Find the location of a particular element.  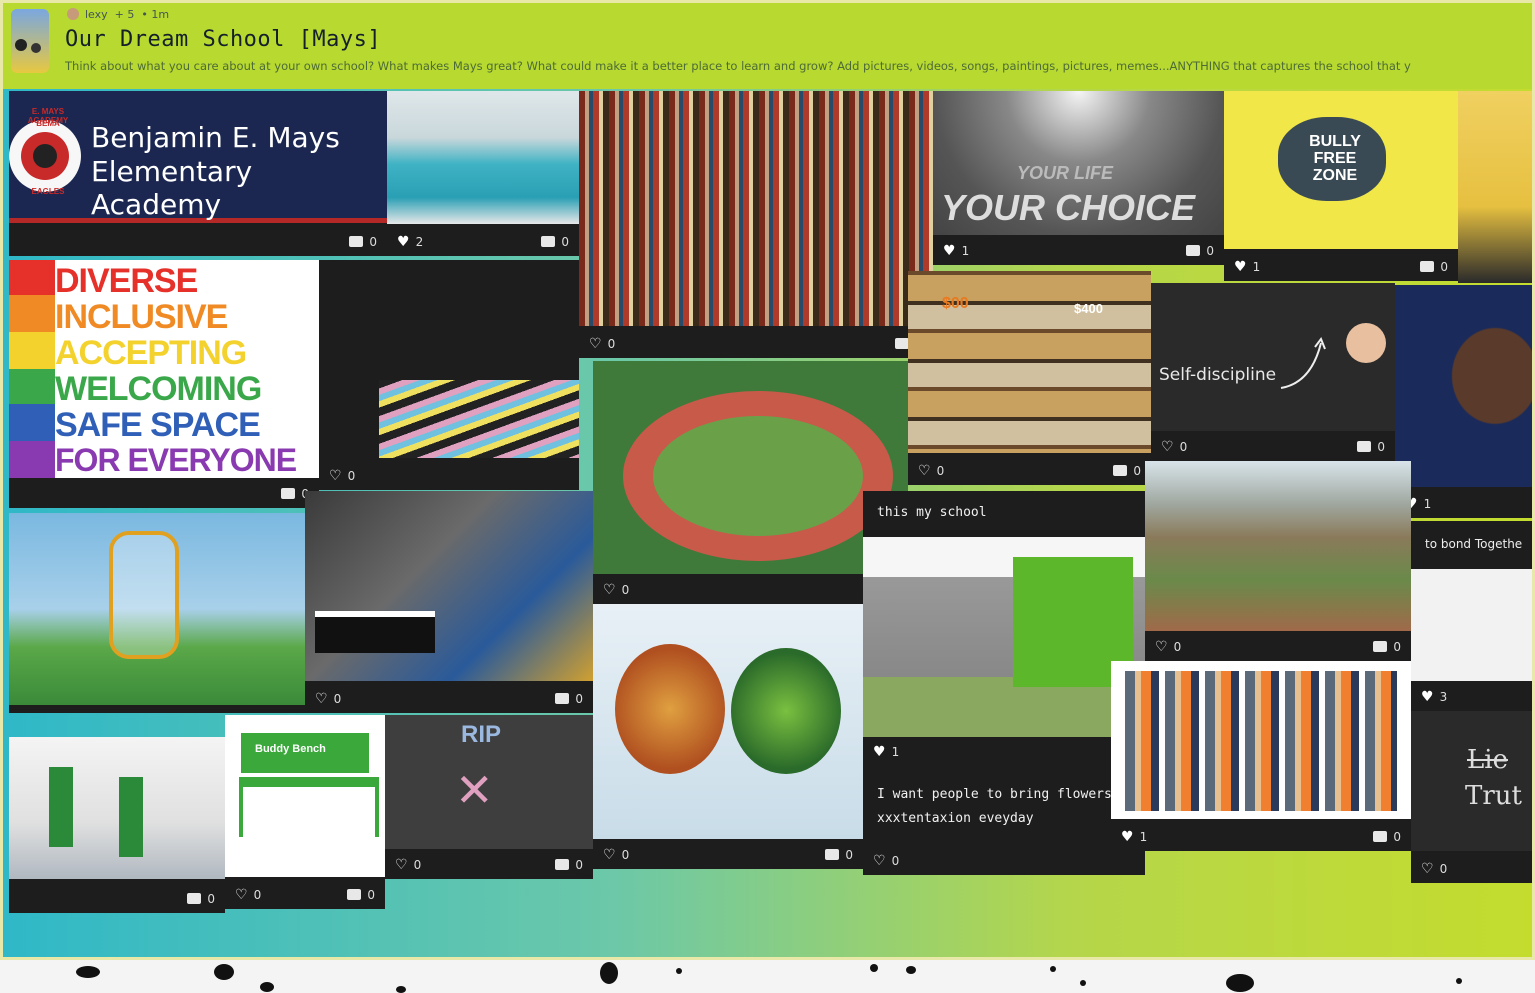

arrow-up-icon is located at coordinates (1333, 356).